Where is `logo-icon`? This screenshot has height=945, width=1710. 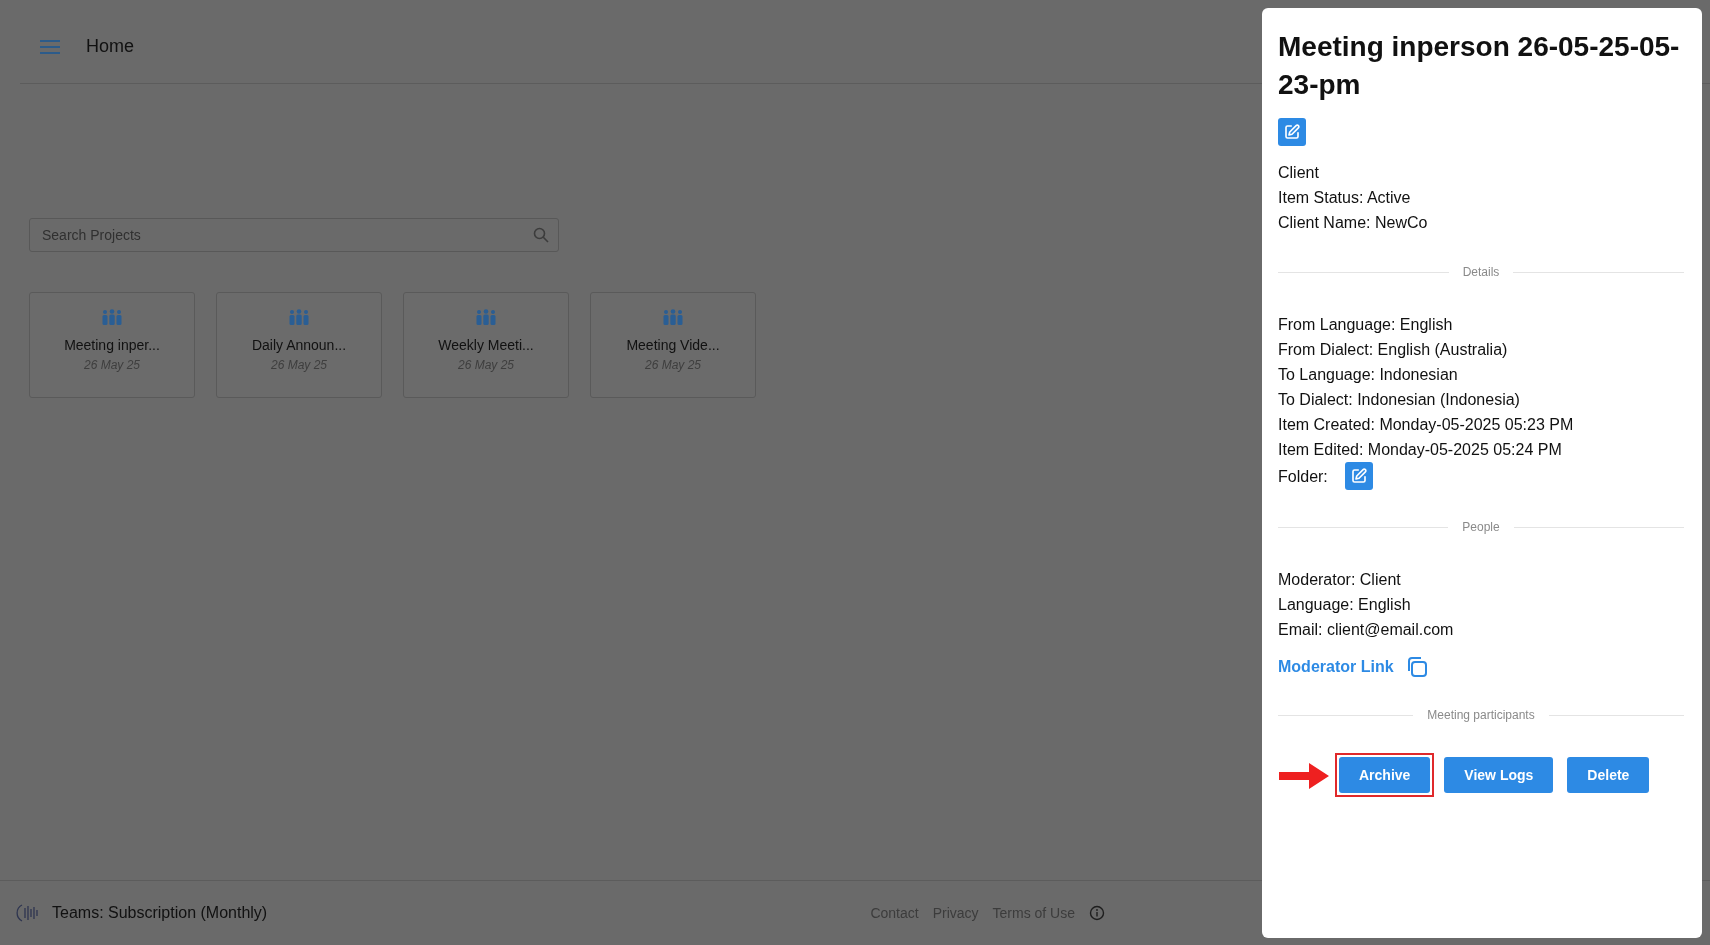
logo-icon is located at coordinates (28, 913).